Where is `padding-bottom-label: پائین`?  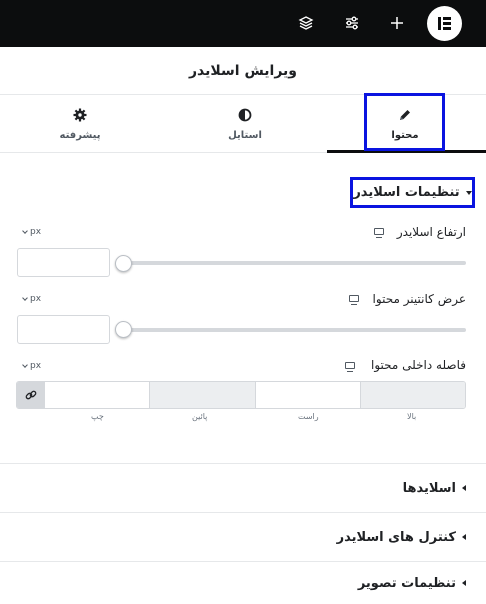
padding-bottom-label: پائین is located at coordinates (200, 416).